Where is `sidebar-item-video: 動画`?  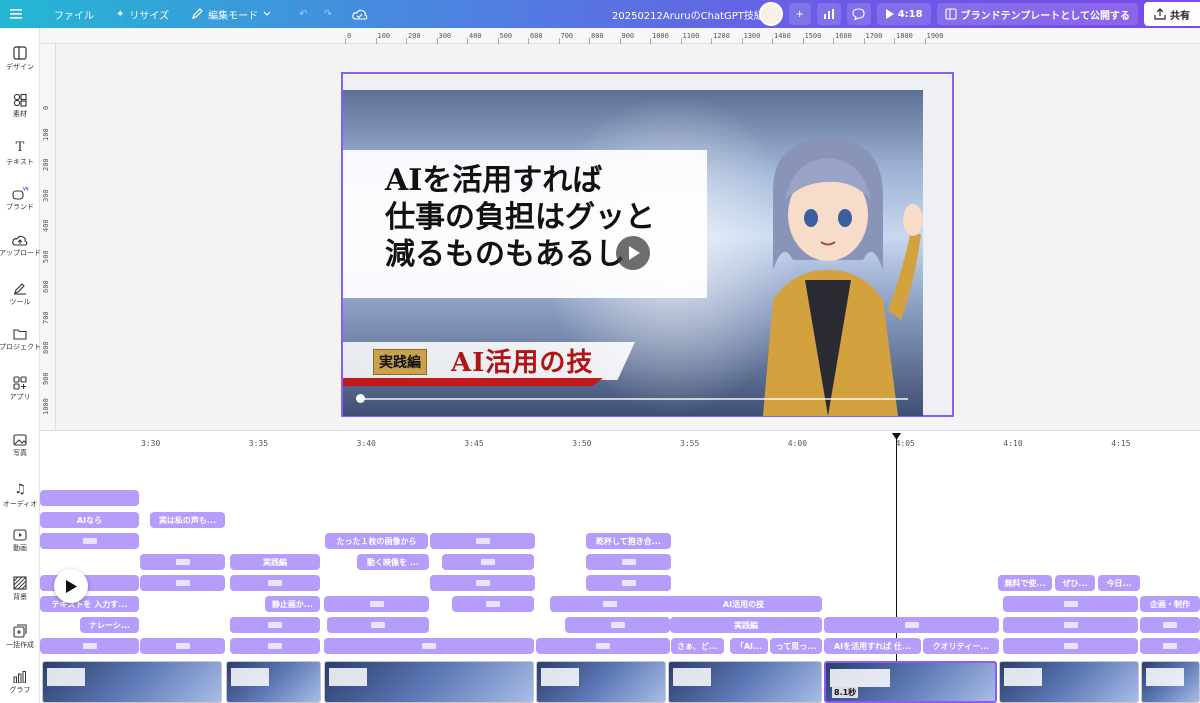 sidebar-item-video: 動画 is located at coordinates (20, 541).